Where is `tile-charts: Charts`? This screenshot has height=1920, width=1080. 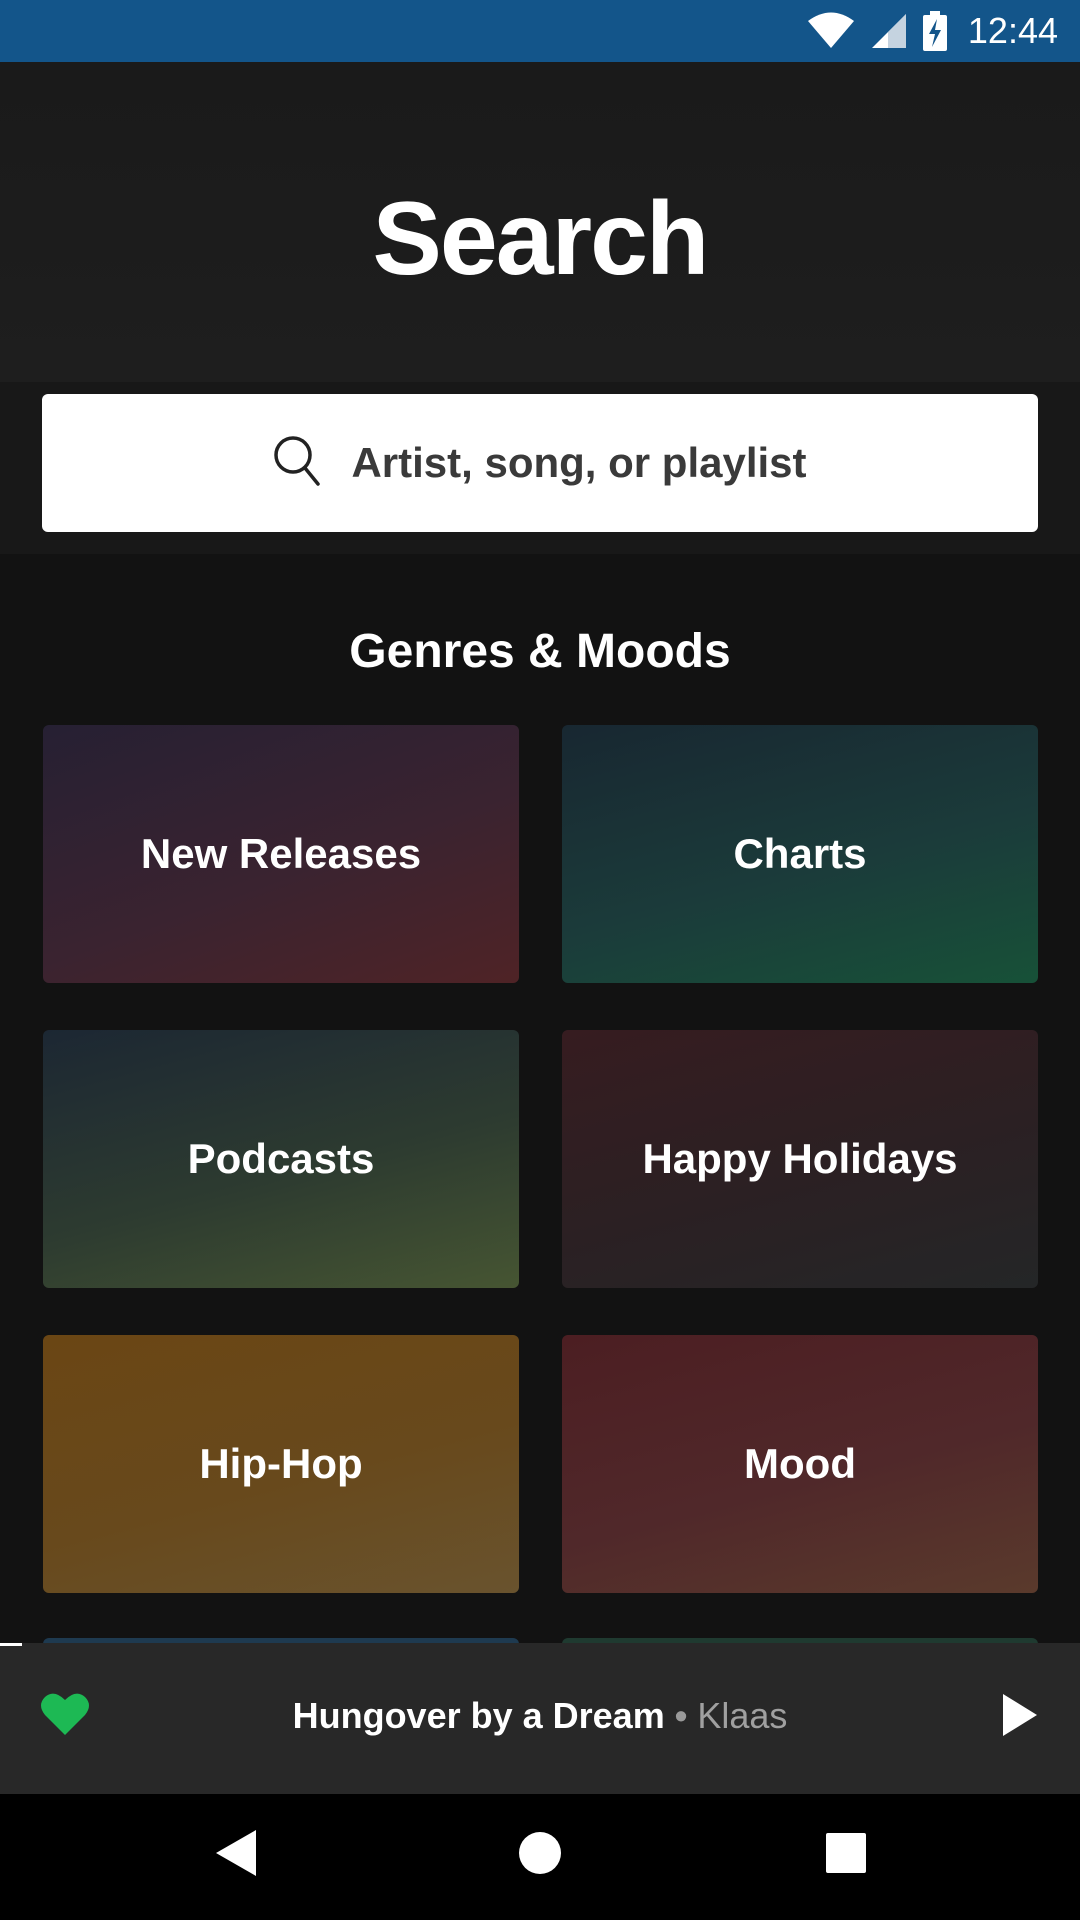 tile-charts: Charts is located at coordinates (800, 854).